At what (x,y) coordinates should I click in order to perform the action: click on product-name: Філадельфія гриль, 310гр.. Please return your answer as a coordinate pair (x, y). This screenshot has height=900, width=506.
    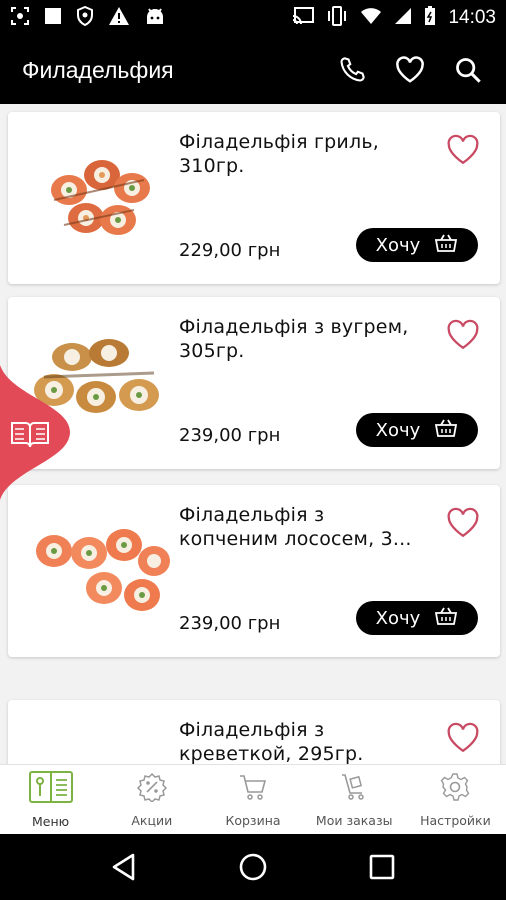
    Looking at the image, I should click on (279, 154).